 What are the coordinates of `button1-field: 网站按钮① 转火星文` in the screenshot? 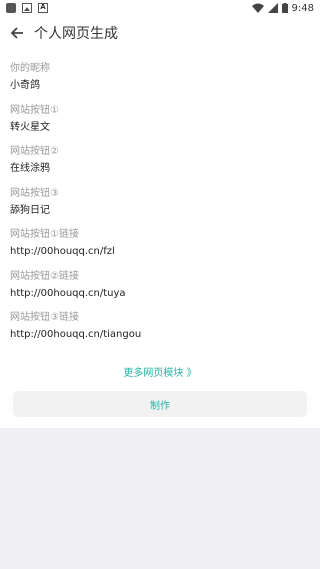 It's located at (160, 119).